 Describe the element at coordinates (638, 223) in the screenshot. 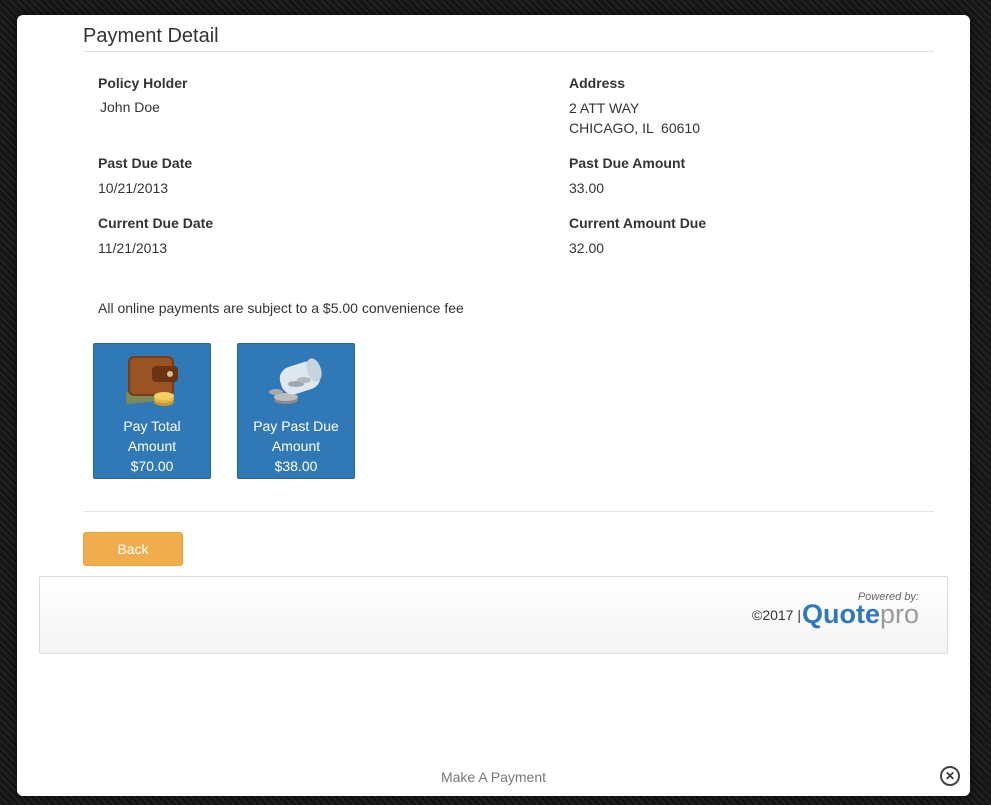

I see `current-amount-due-label: Current Amount Due` at that location.